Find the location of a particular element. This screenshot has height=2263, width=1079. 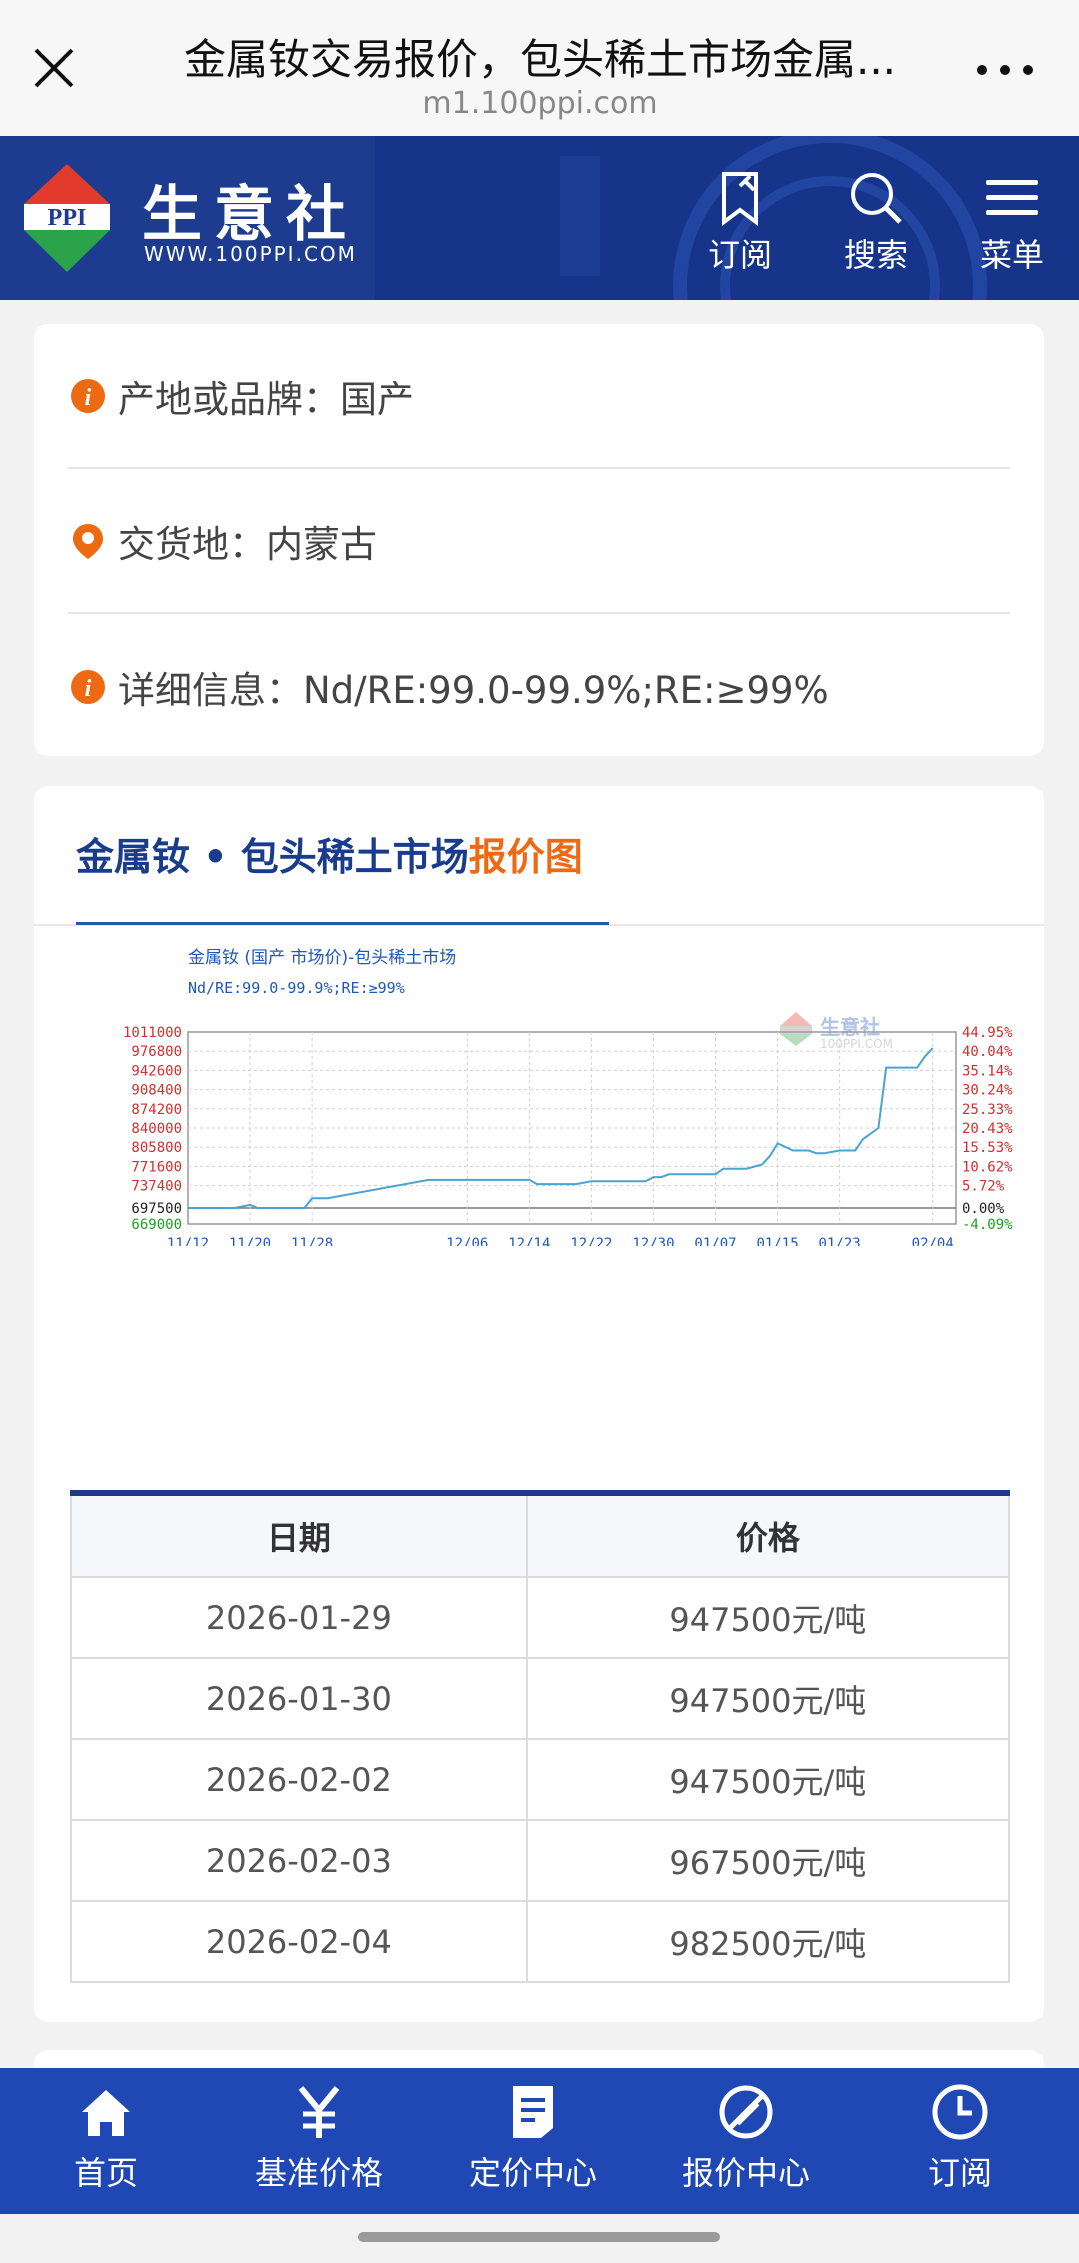

chart-y-right-tick: 15.53% is located at coordinates (987, 1148).